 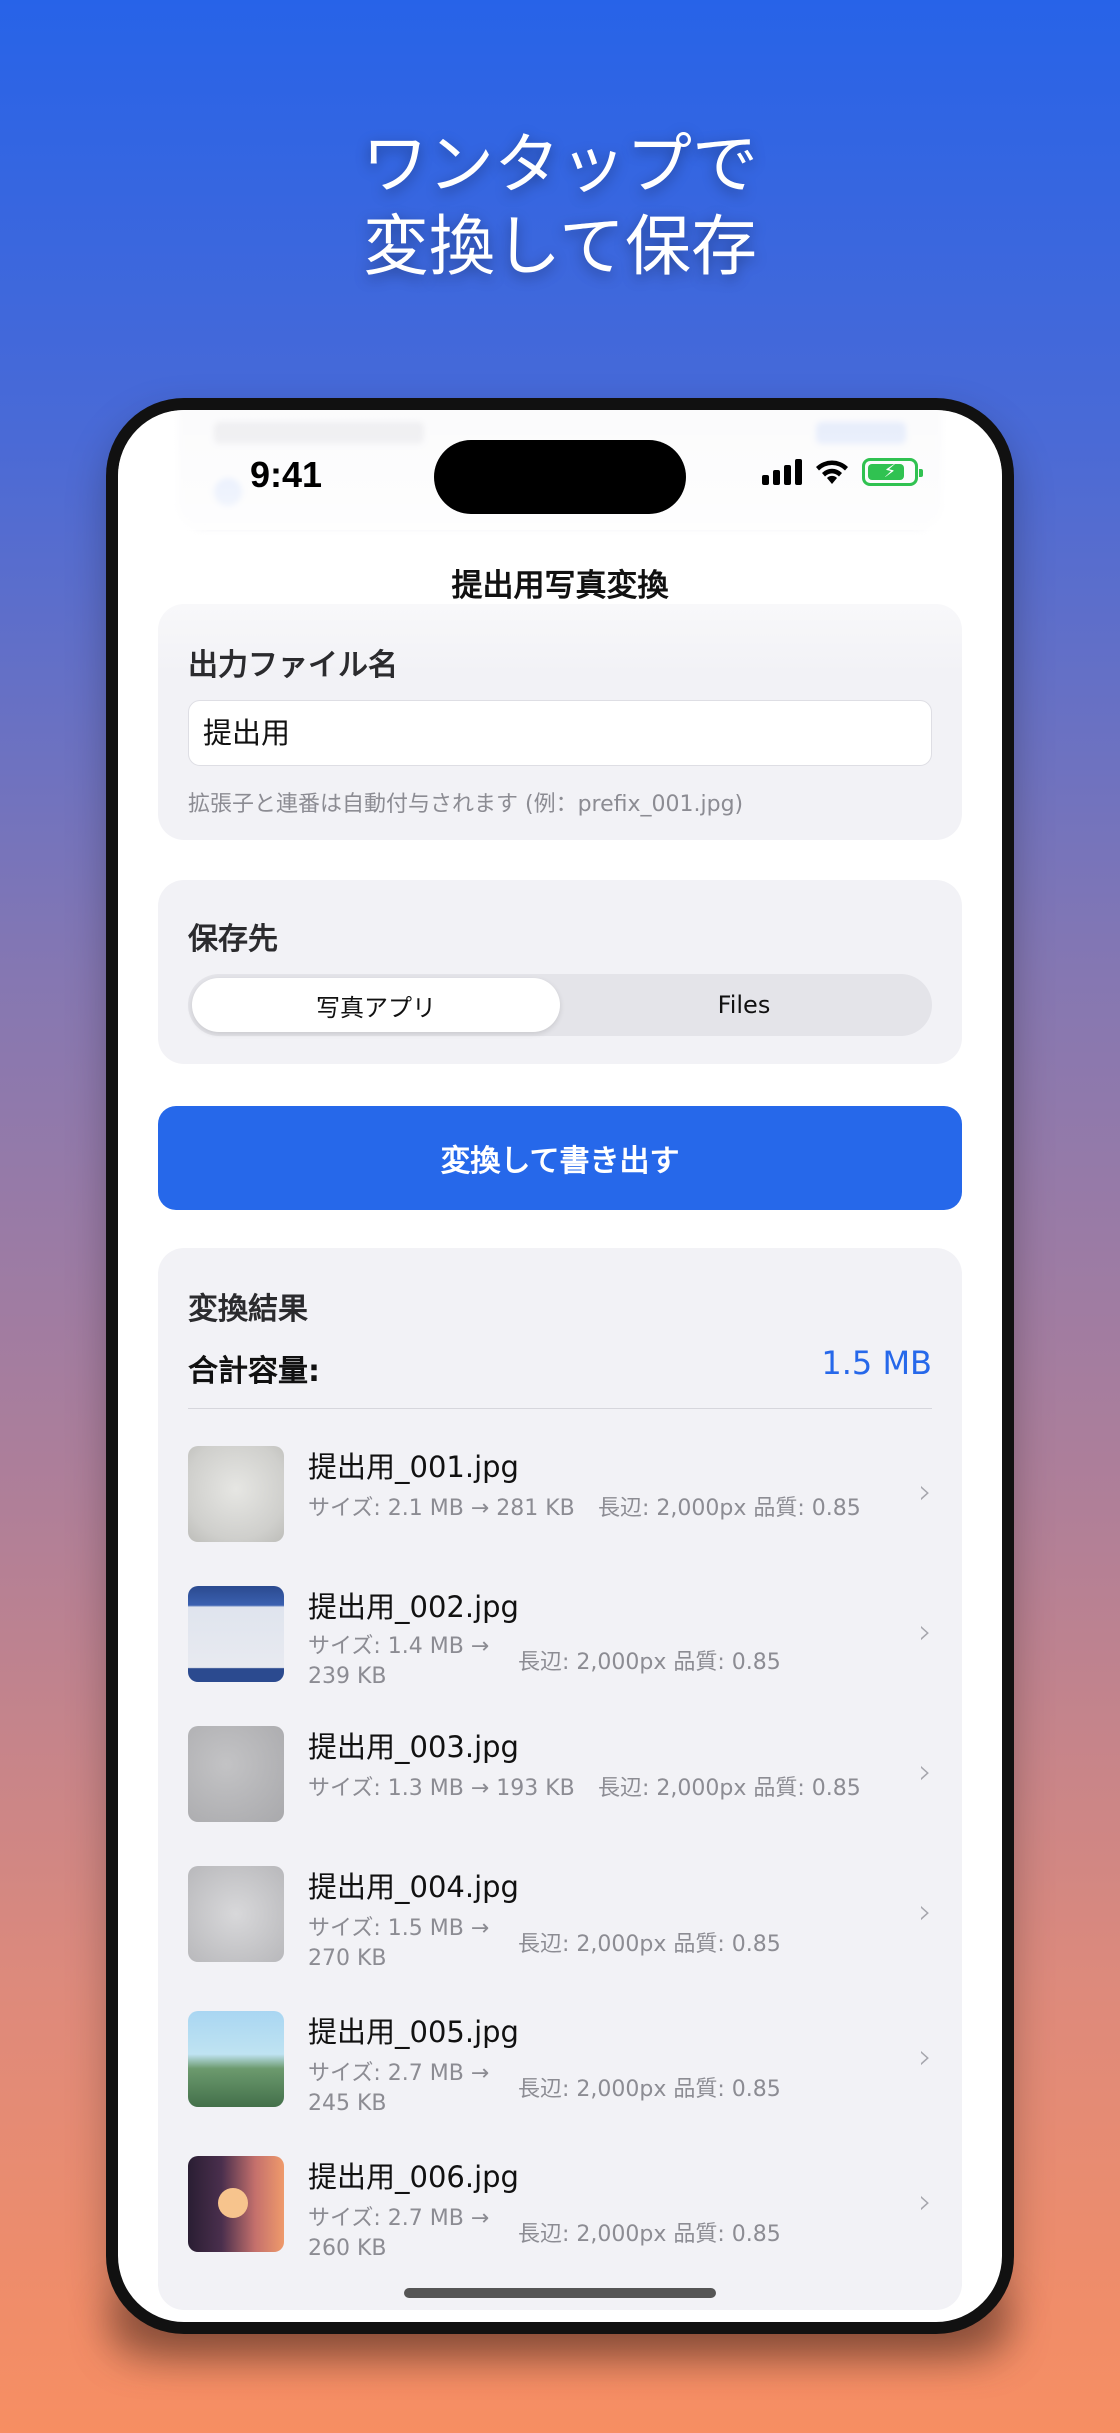 I want to click on total-size-label: 合計容量:, so click(x=254, y=1371).